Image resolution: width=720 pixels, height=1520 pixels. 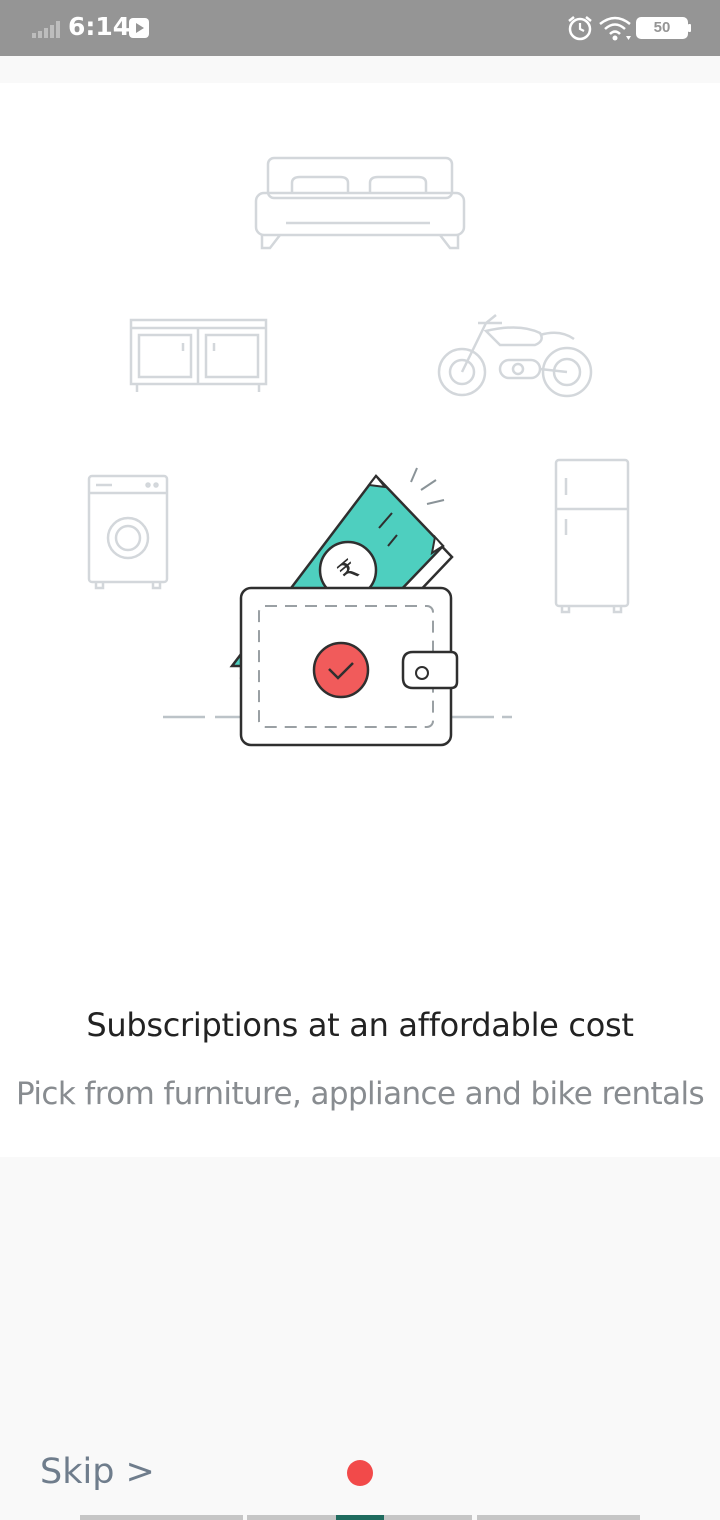 I want to click on cabinet-icon, so click(x=198, y=355).